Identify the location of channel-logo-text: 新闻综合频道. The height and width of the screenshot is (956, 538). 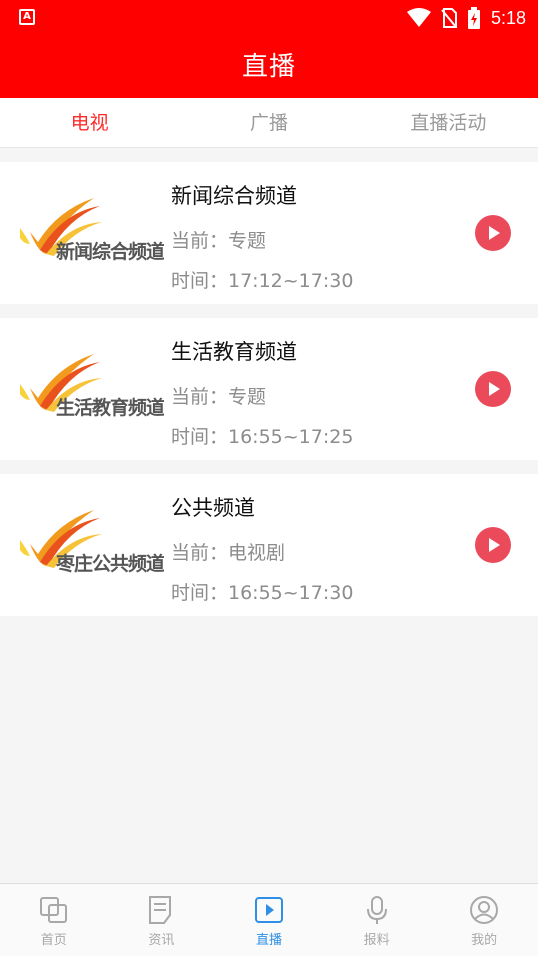
(110, 252).